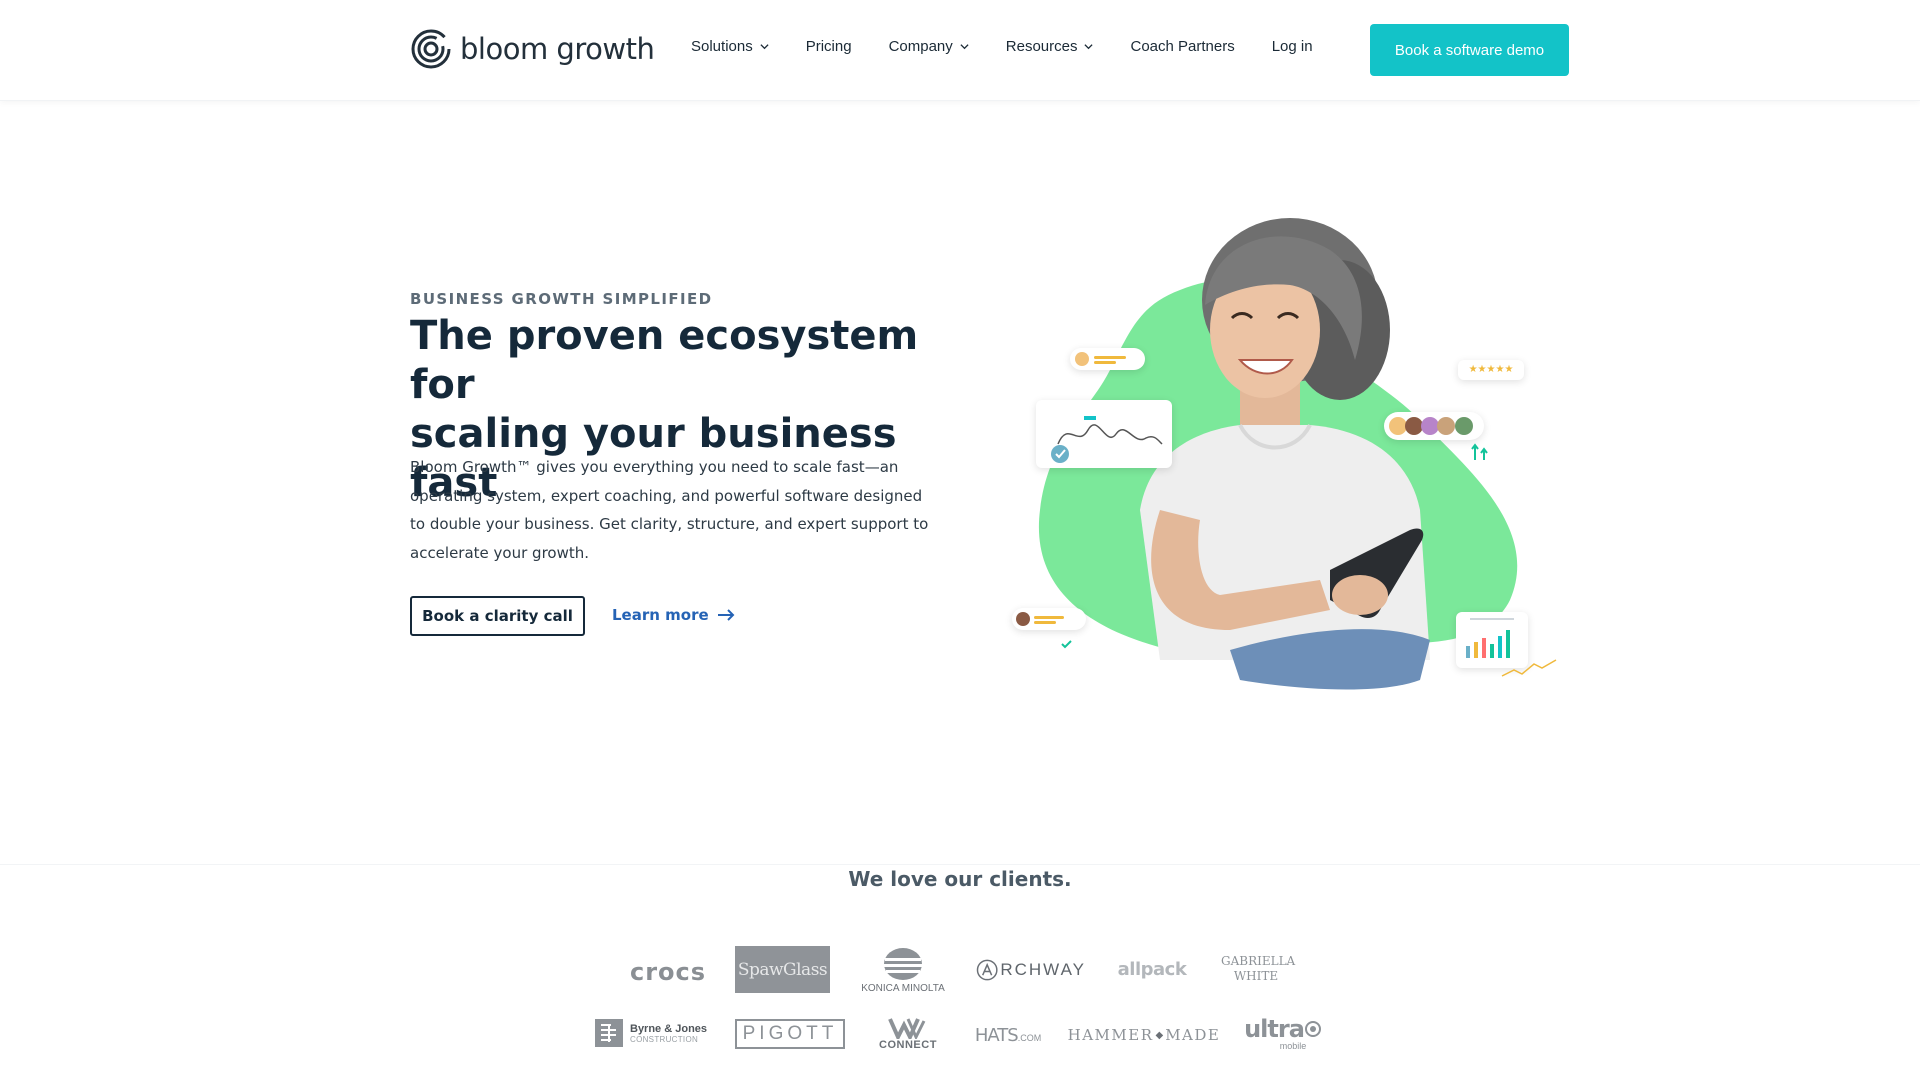 This screenshot has height=1080, width=1920. What do you see at coordinates (907, 1028) in the screenshot?
I see `w-connect-icon` at bounding box center [907, 1028].